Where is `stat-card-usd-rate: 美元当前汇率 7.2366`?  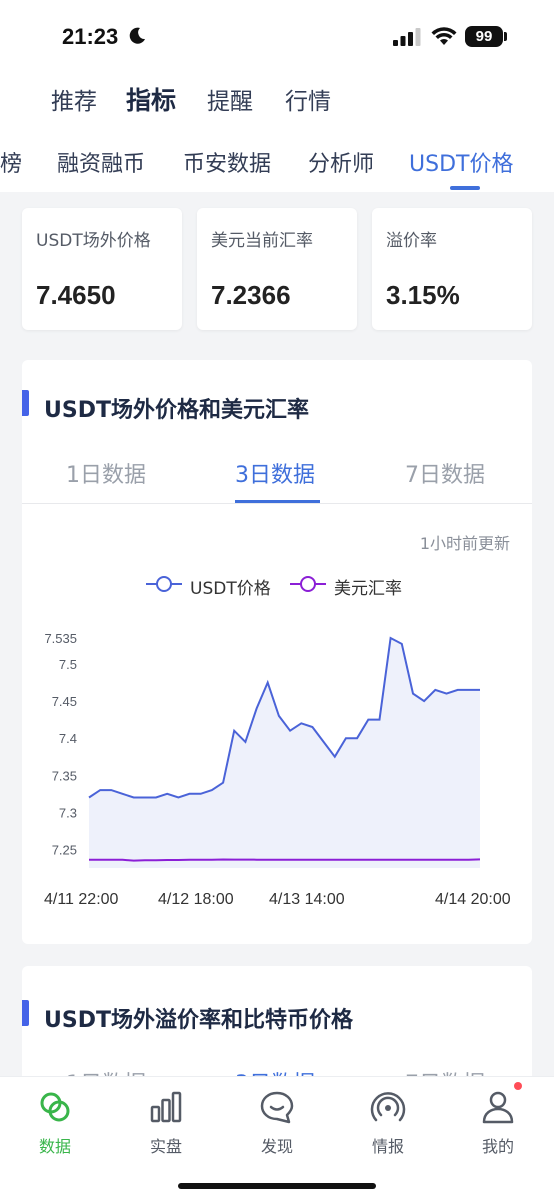
stat-card-usd-rate: 美元当前汇率 7.2366 is located at coordinates (277, 269).